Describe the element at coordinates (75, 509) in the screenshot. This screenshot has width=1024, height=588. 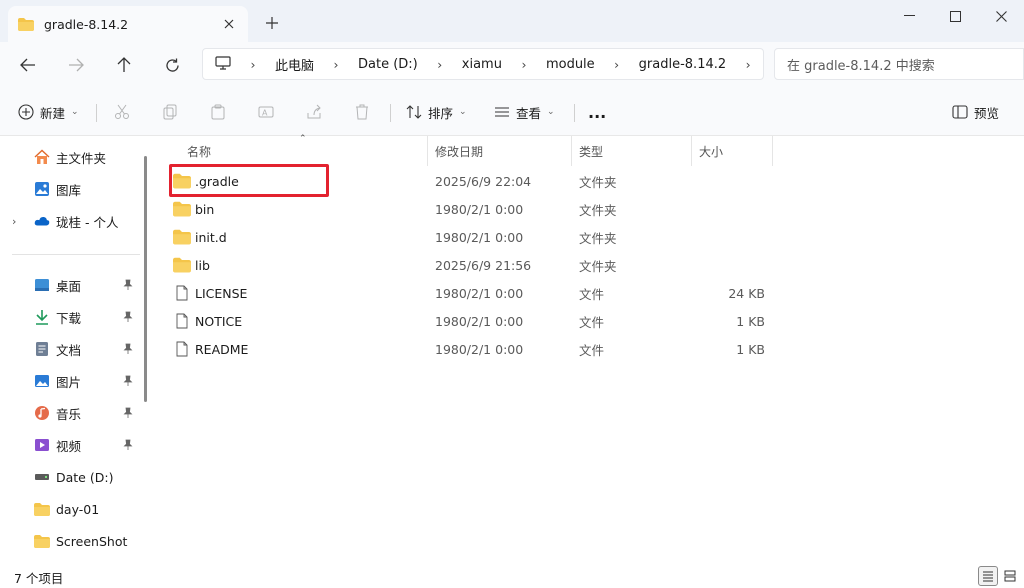
I see `sidebar-item-day-01: day-01` at that location.